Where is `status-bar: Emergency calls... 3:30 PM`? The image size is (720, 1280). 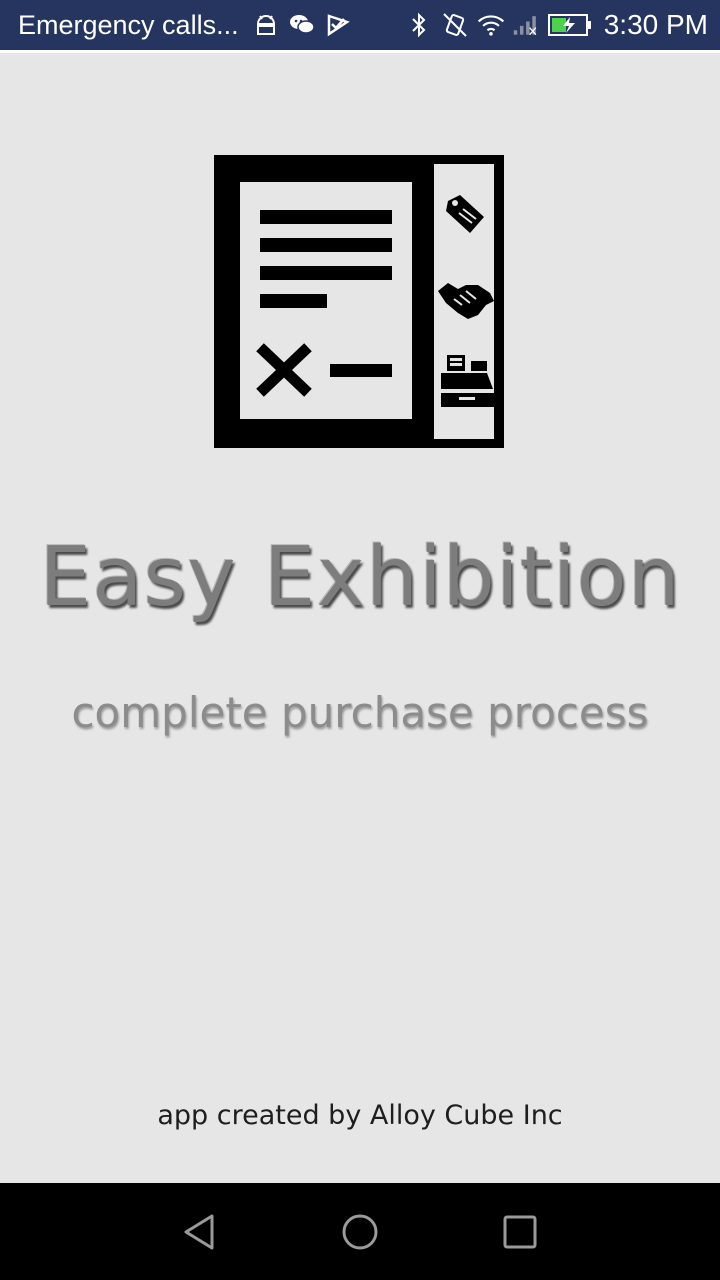 status-bar: Emergency calls... 3:30 PM is located at coordinates (360, 25).